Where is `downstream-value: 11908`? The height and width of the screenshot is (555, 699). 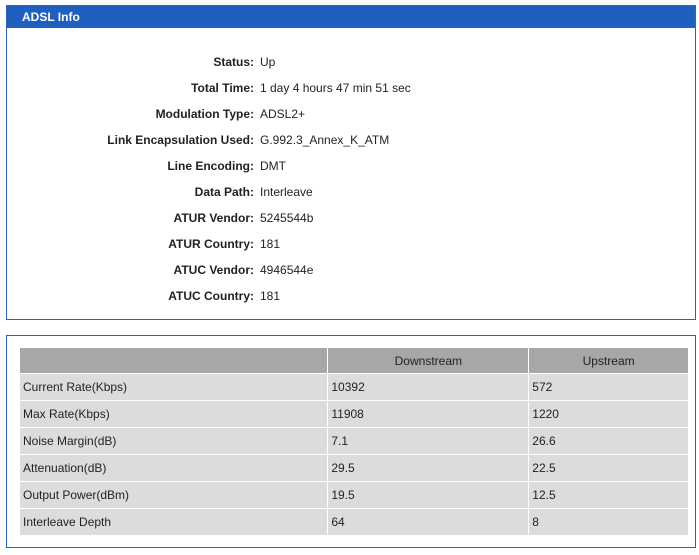
downstream-value: 11908 is located at coordinates (428, 414).